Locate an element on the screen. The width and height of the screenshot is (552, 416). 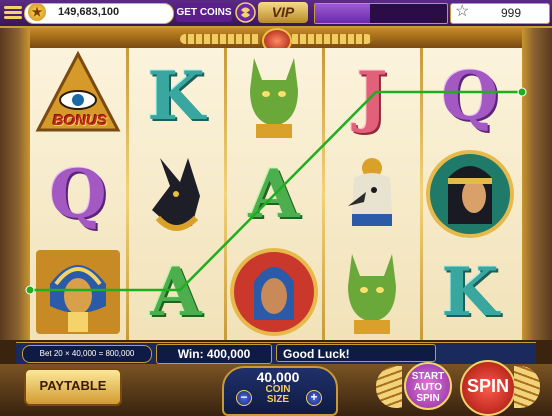
get-coins-button: GET COINS is located at coordinates (204, 12).